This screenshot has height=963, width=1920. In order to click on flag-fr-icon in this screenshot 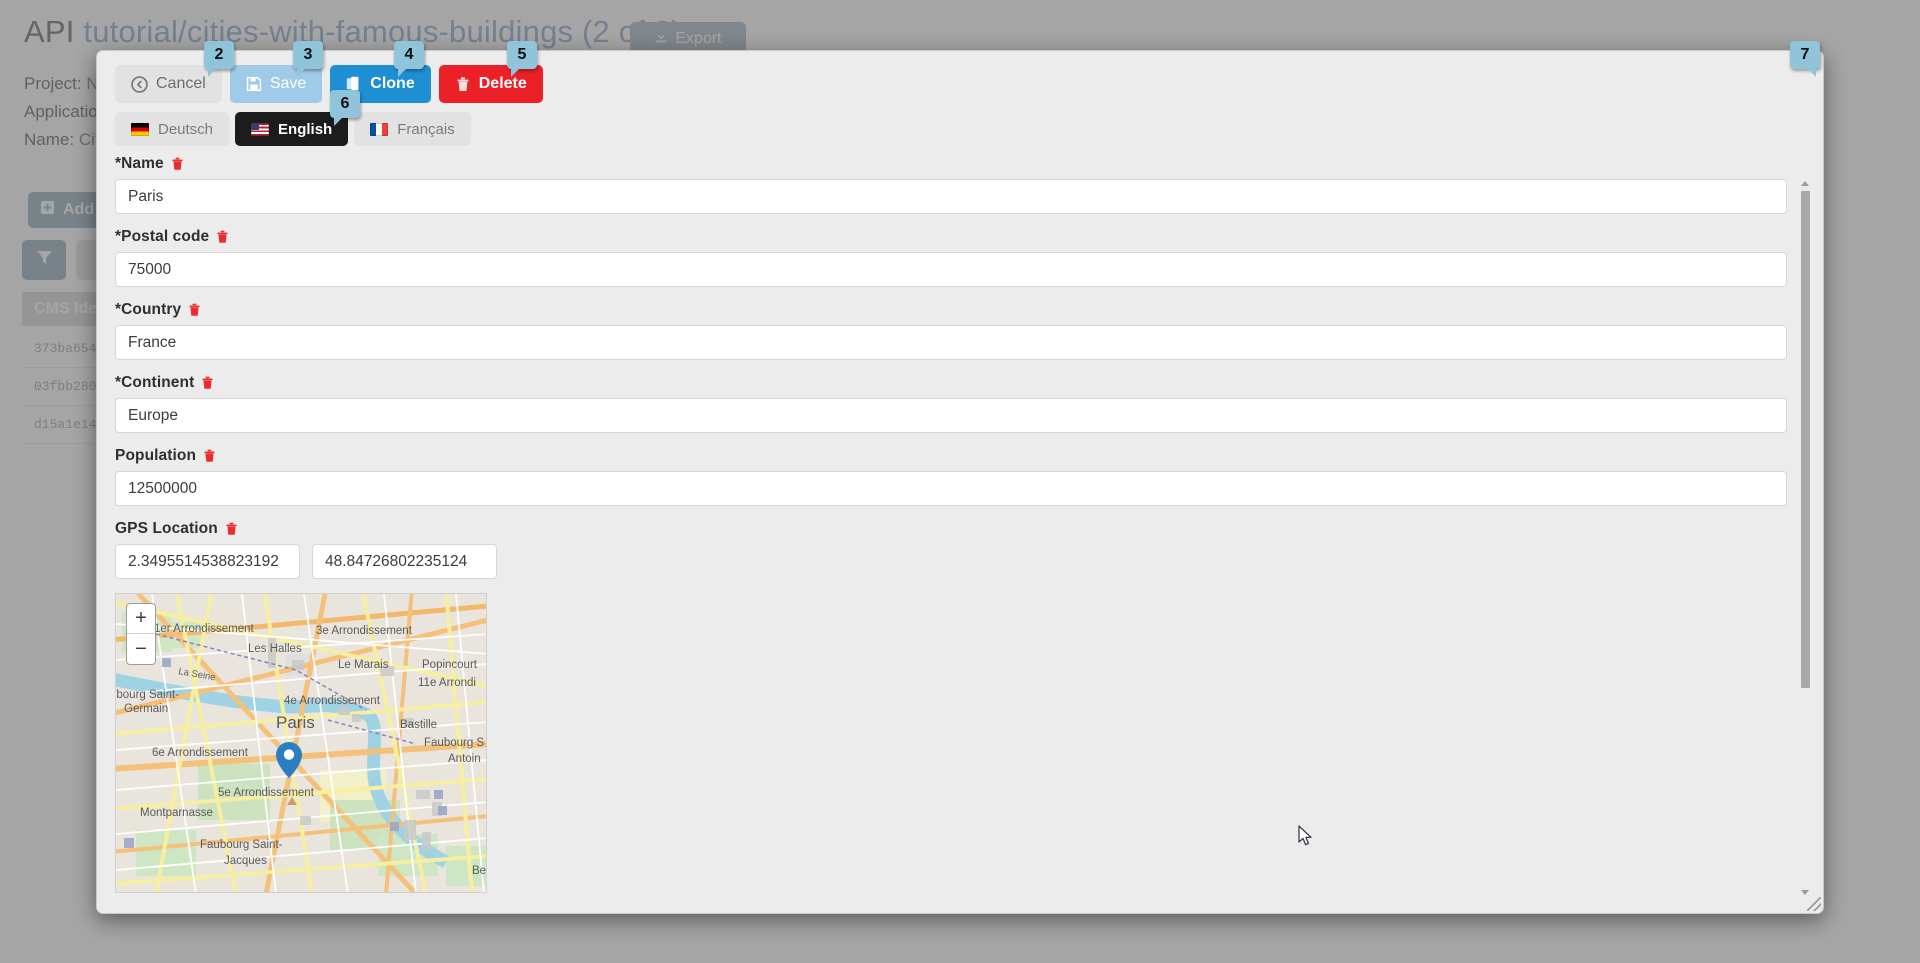, I will do `click(379, 129)`.